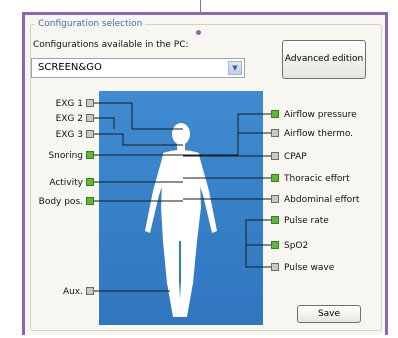 The height and width of the screenshot is (338, 398). What do you see at coordinates (90, 201) in the screenshot?
I see `sensor-checkbox-body-pos` at bounding box center [90, 201].